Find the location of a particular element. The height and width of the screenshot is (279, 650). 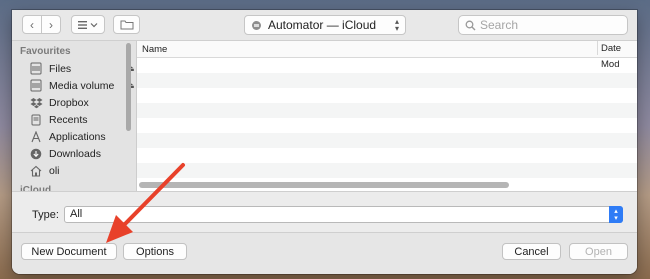

applications-icon is located at coordinates (36, 137).